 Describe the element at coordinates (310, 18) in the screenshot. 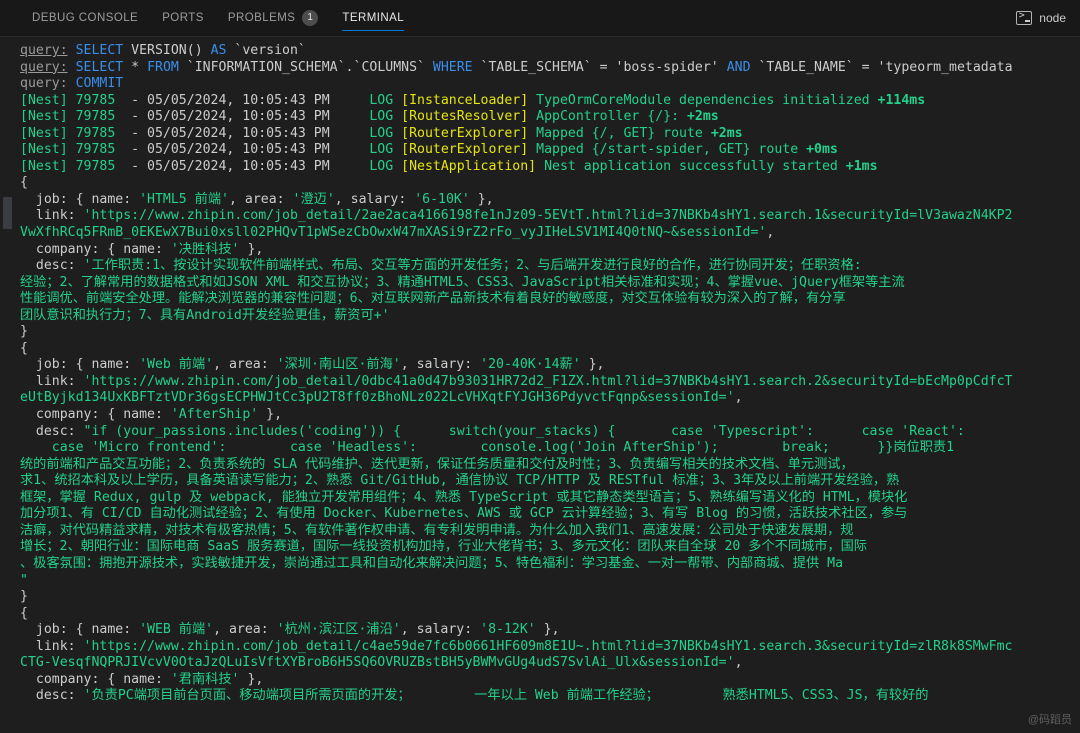

I see `problems-count-badge: 1` at that location.